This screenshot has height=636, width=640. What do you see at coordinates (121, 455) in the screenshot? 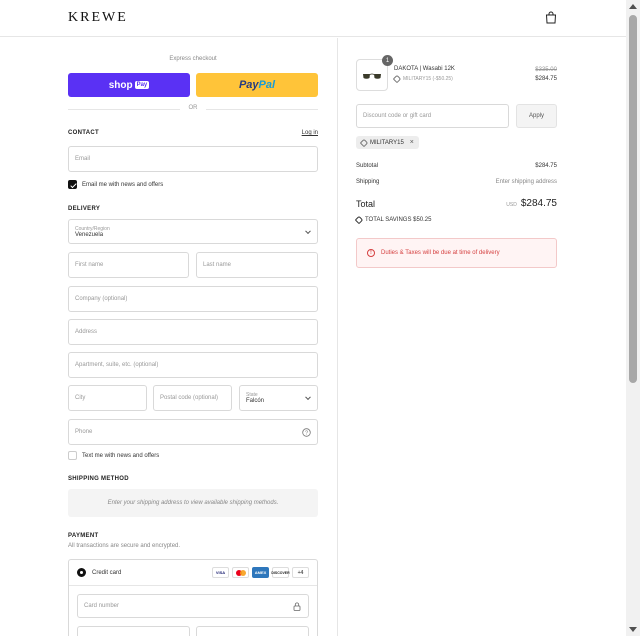
I see `text-label: Text me with news and offers` at bounding box center [121, 455].